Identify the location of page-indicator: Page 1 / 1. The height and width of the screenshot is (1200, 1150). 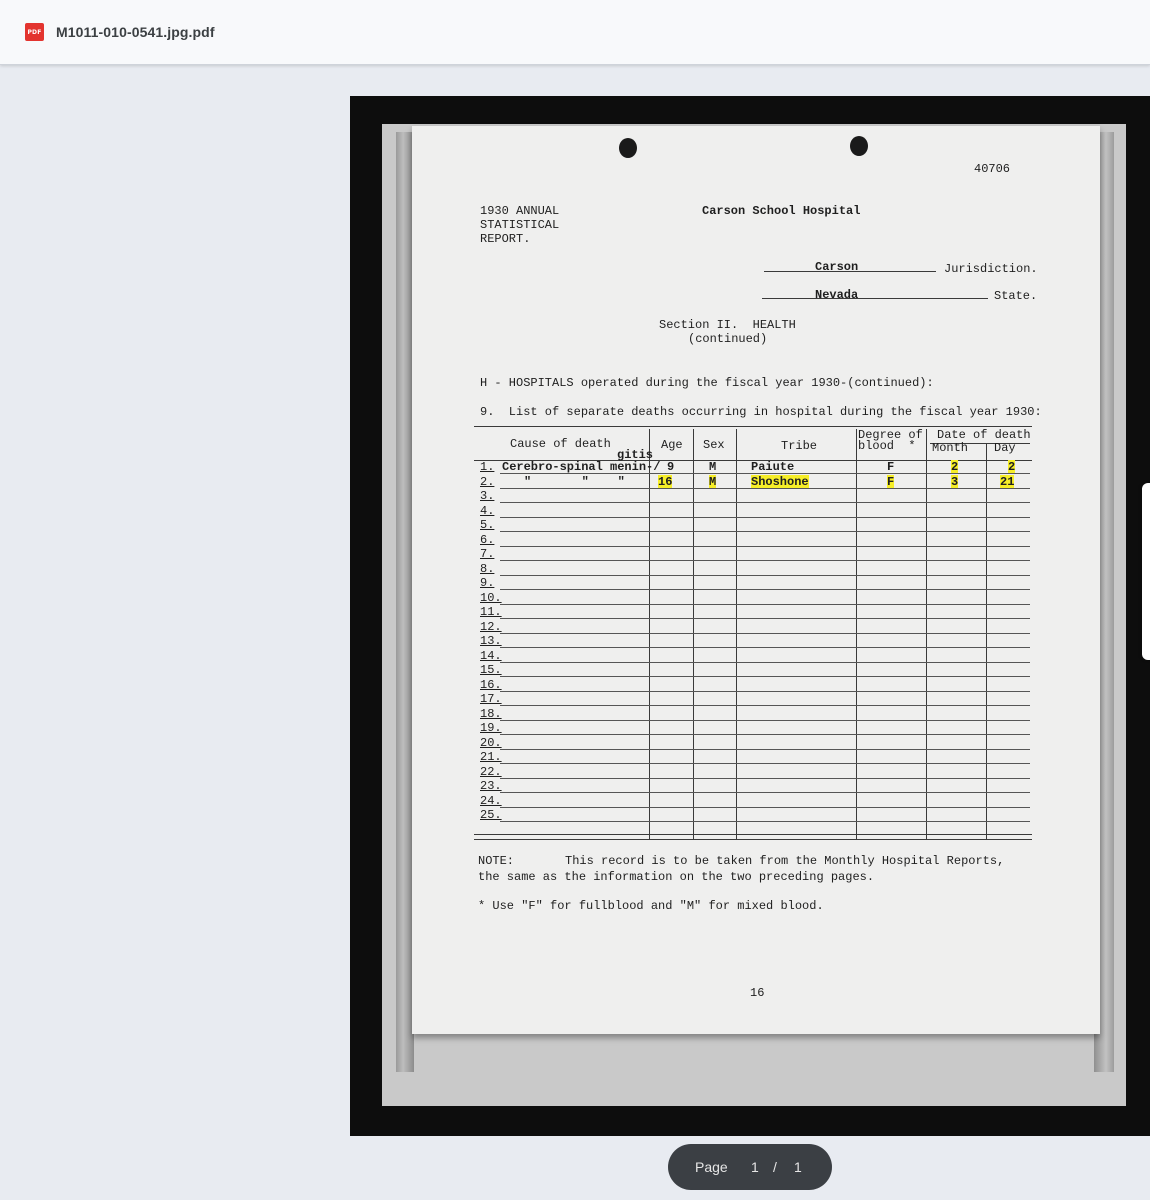
(750, 1167).